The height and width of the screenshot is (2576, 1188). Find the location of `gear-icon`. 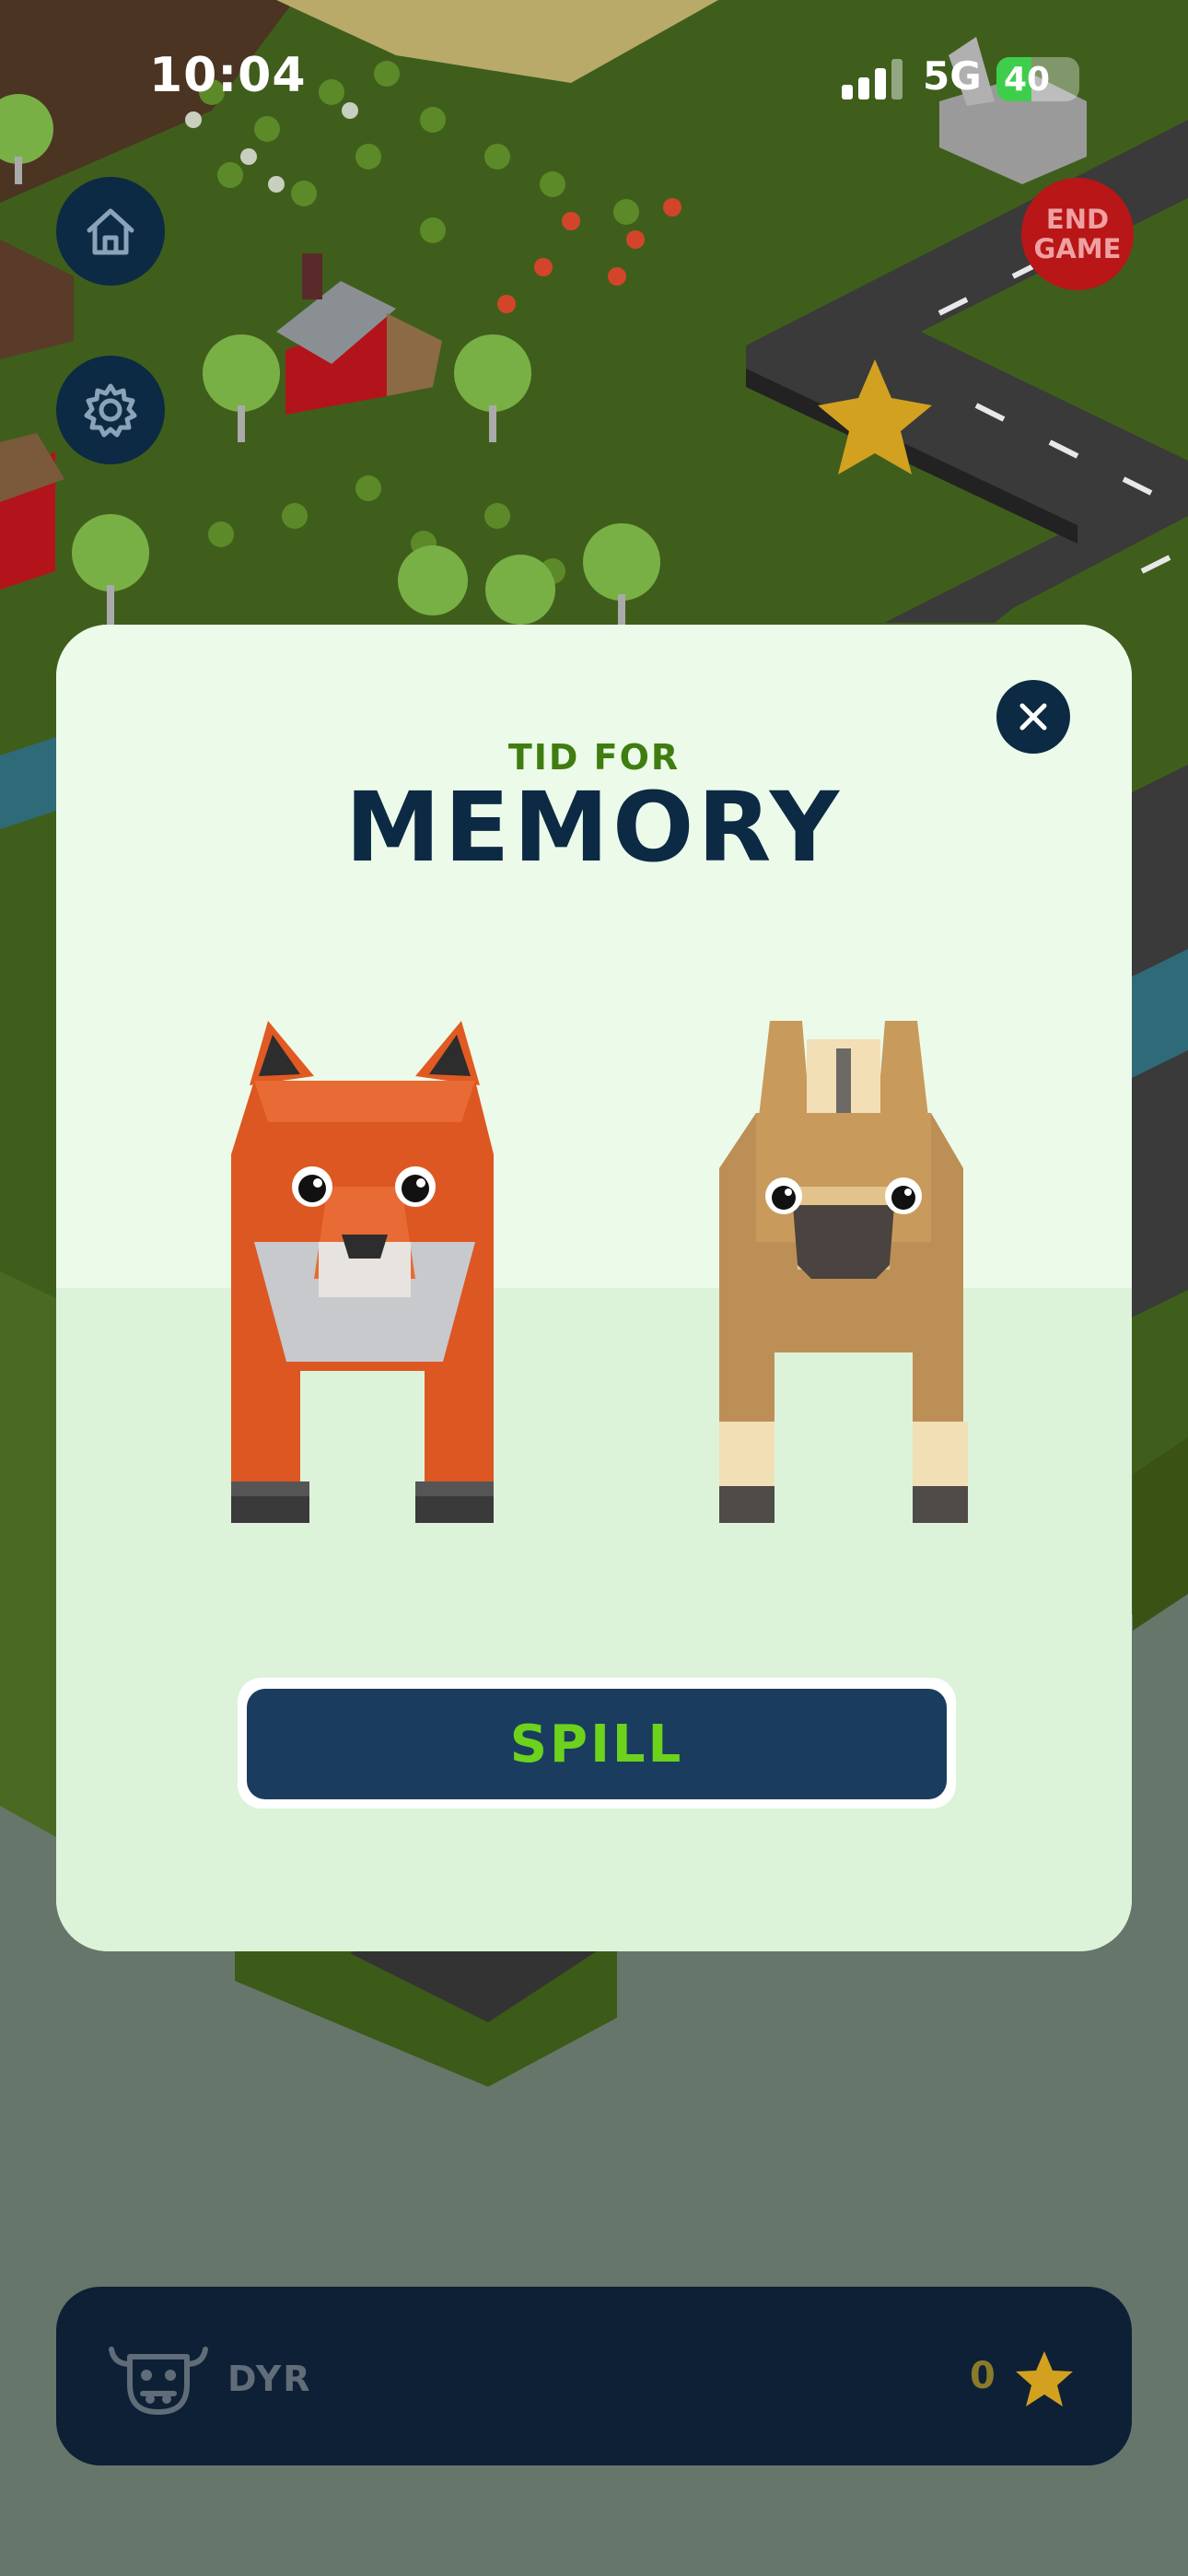

gear-icon is located at coordinates (111, 410).